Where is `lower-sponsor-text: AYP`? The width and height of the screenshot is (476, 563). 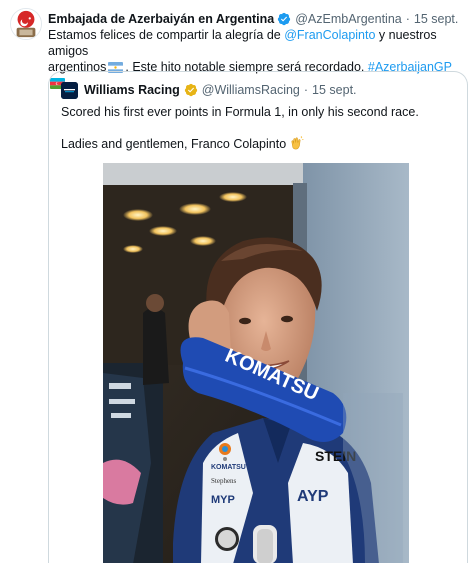
lower-sponsor-text: AYP is located at coordinates (313, 496).